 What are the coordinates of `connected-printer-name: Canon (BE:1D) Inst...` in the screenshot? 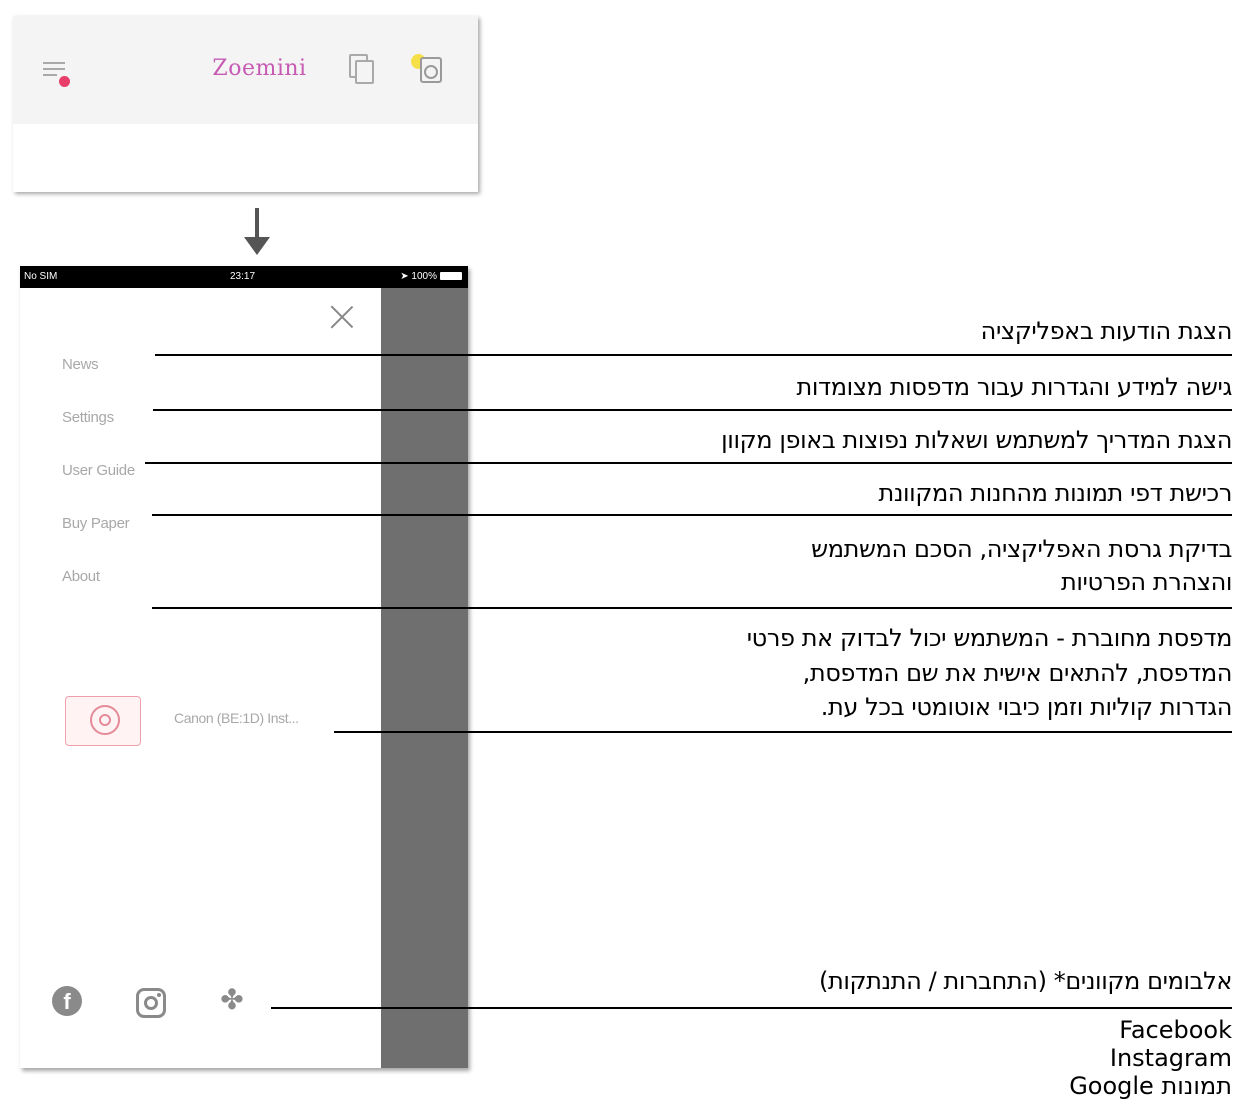 It's located at (236, 718).